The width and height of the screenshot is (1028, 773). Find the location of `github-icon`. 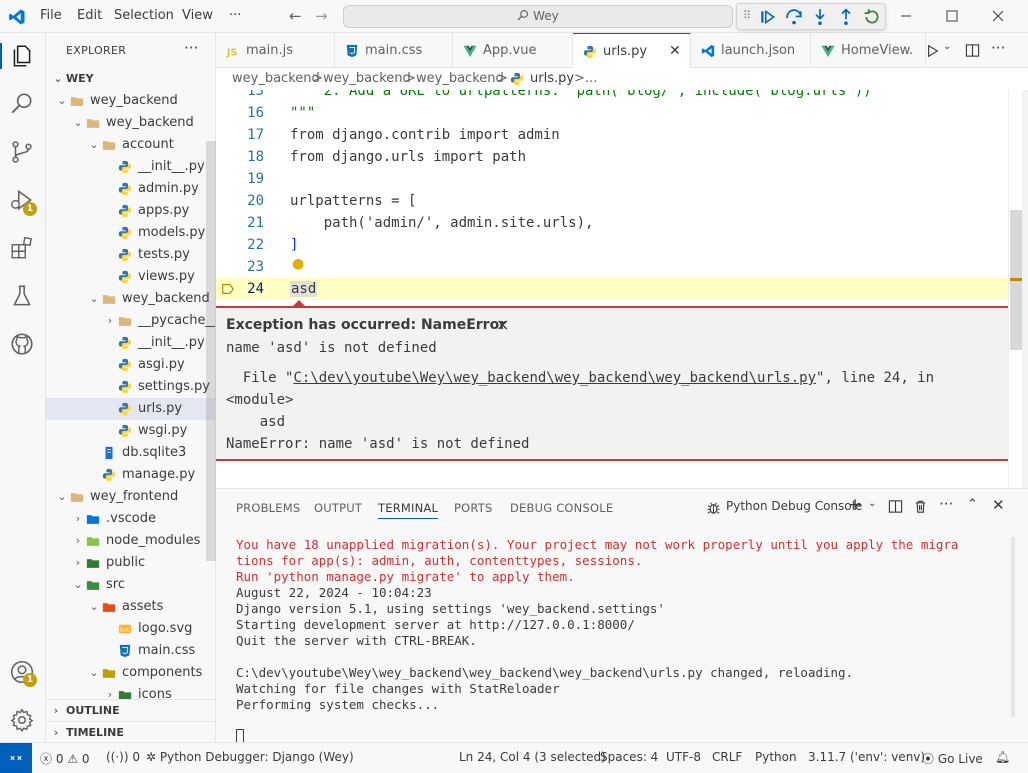

github-icon is located at coordinates (22, 344).